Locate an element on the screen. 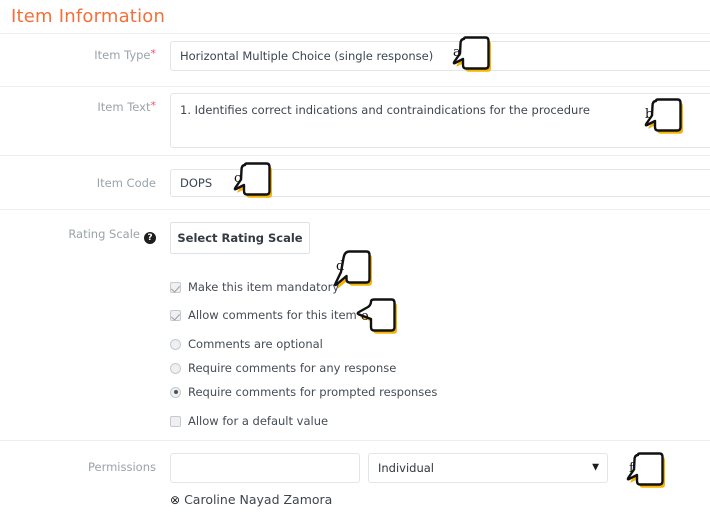 The width and height of the screenshot is (710, 519). option-label: Allow for a default value is located at coordinates (258, 421).